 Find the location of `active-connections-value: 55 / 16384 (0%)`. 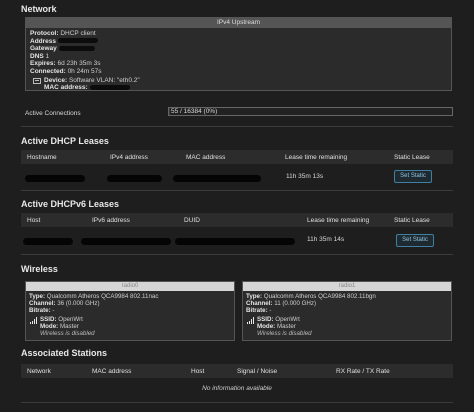

active-connections-value: 55 / 16384 (0%) is located at coordinates (194, 111).